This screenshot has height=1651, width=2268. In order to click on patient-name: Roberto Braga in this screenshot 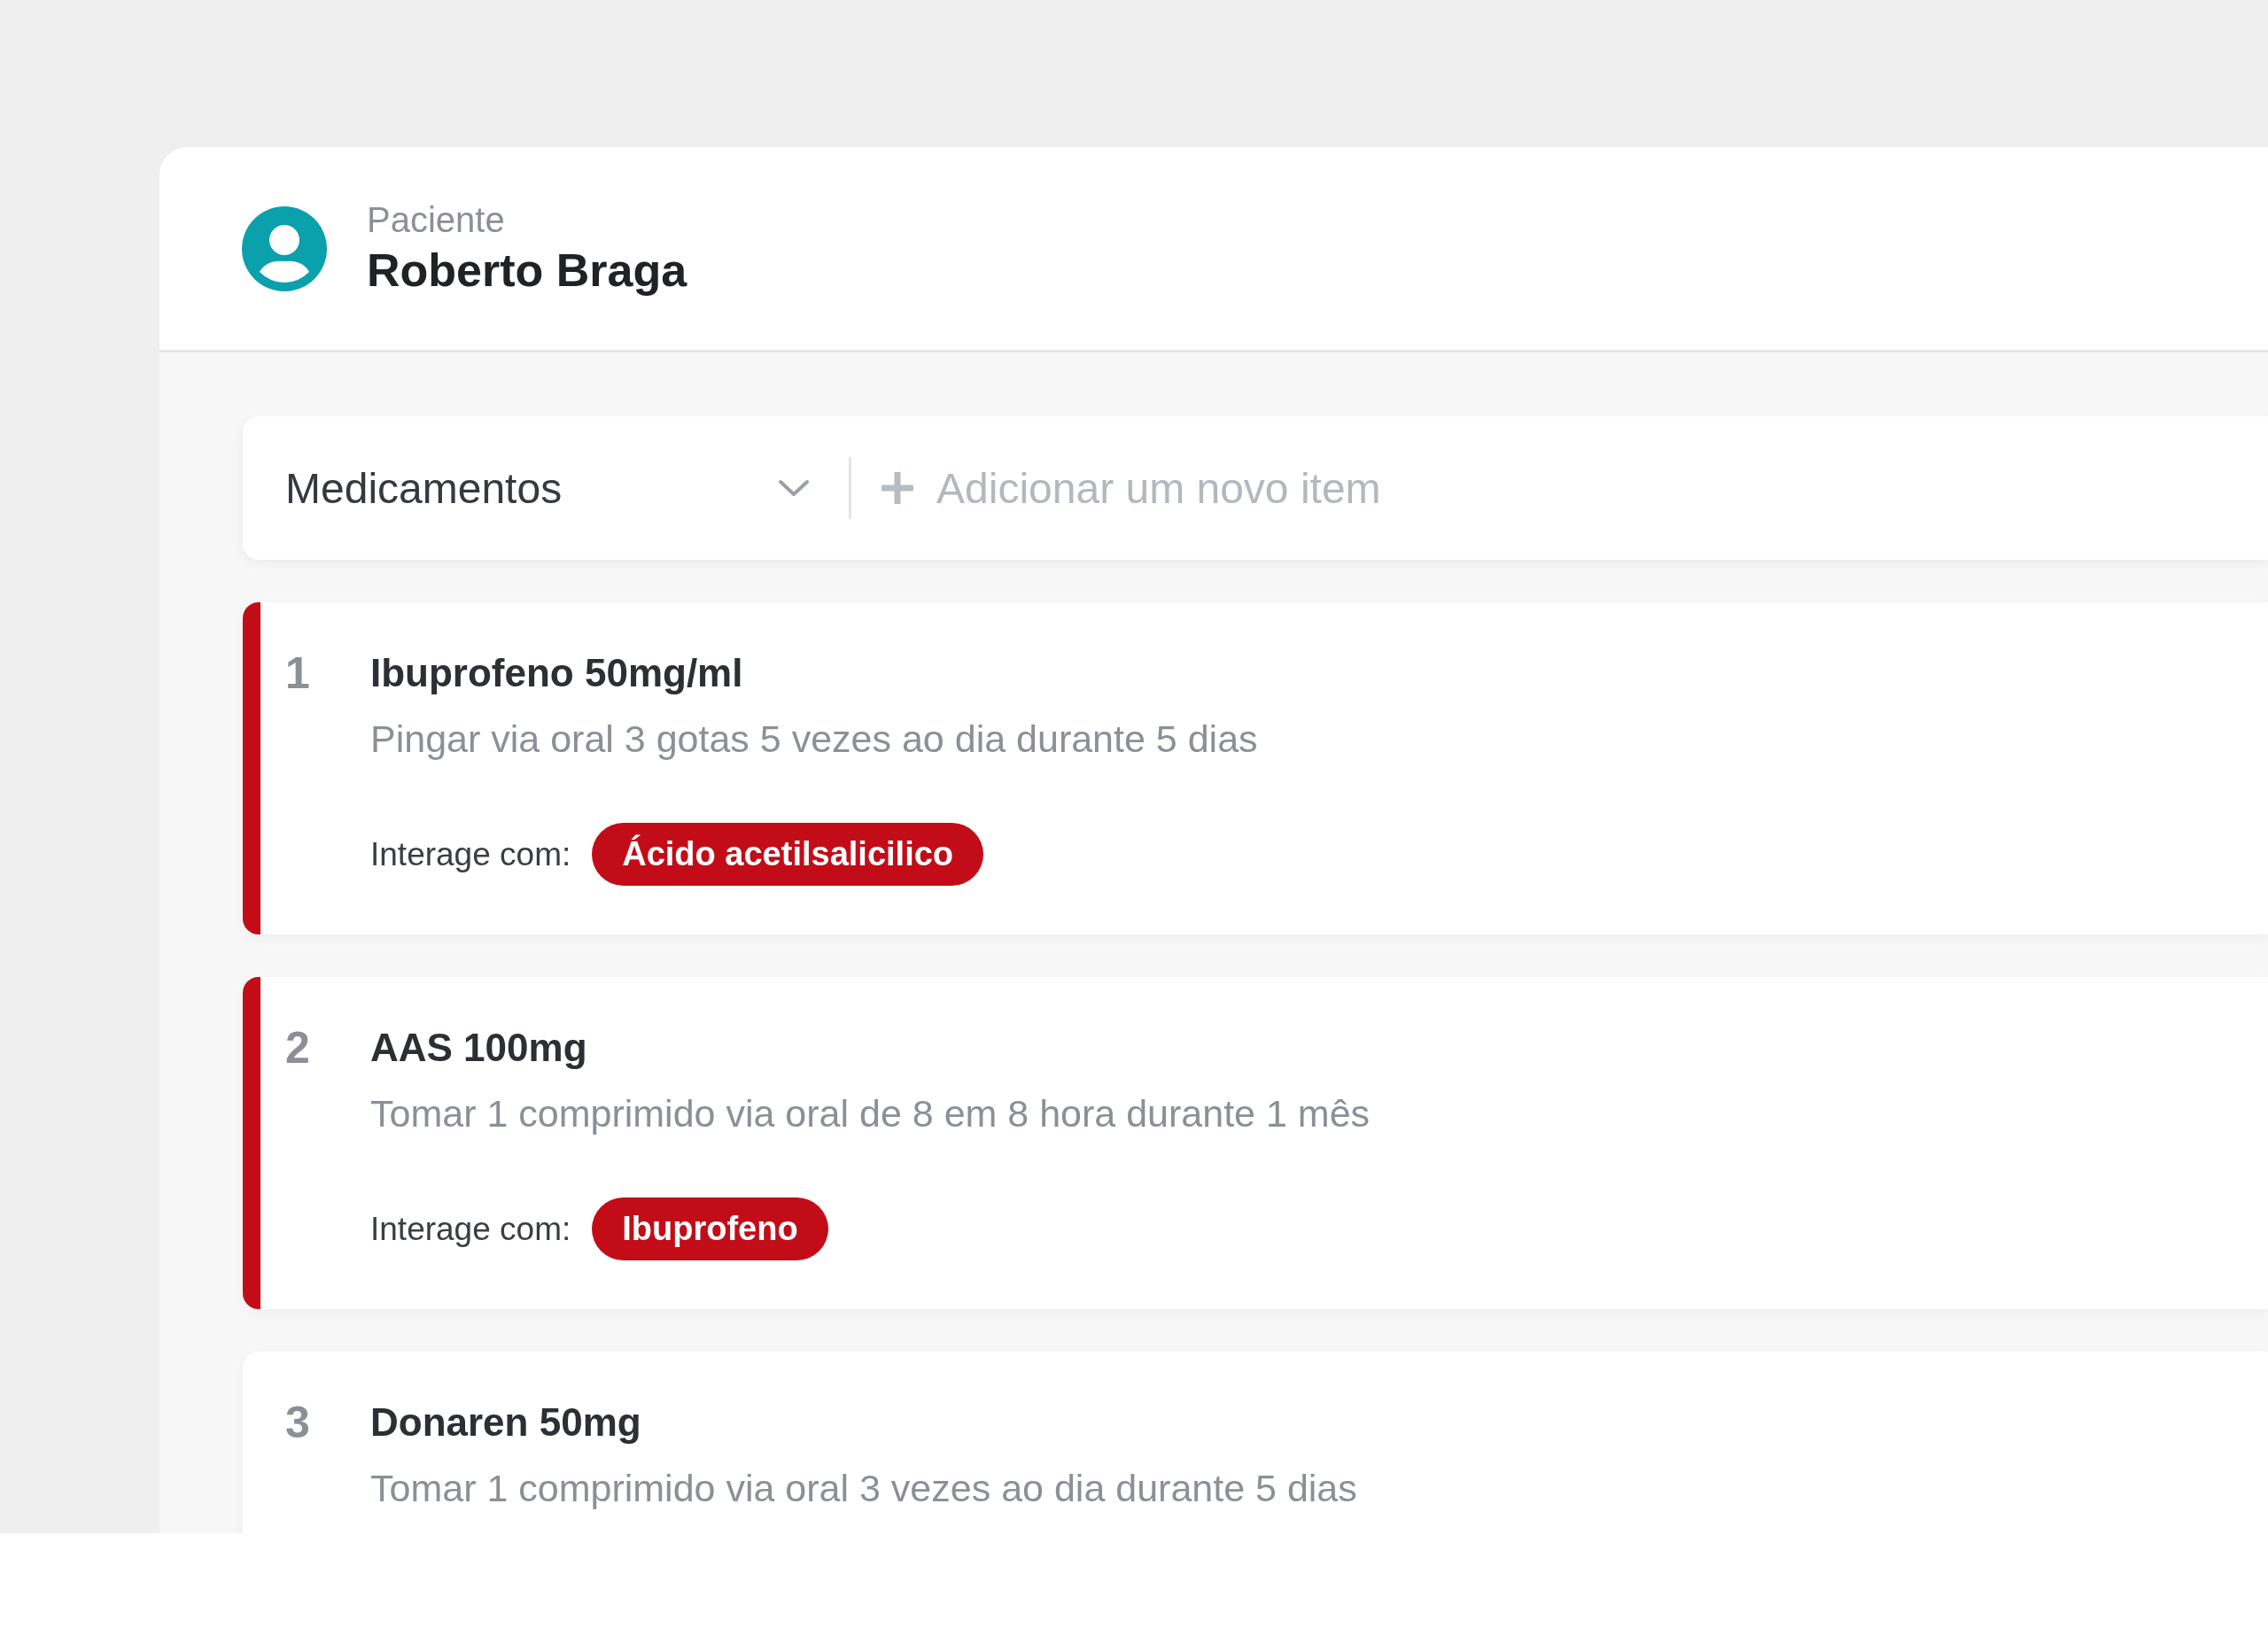, I will do `click(527, 270)`.